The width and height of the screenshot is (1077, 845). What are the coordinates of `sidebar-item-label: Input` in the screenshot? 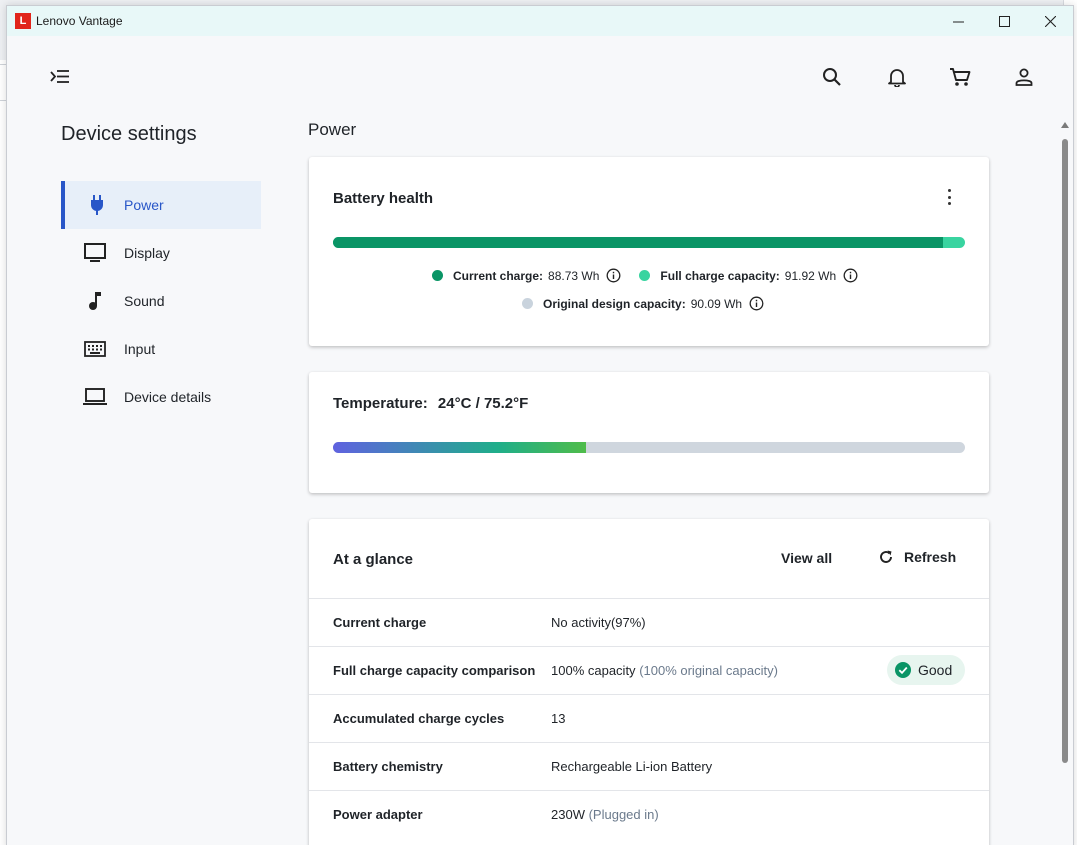 It's located at (140, 349).